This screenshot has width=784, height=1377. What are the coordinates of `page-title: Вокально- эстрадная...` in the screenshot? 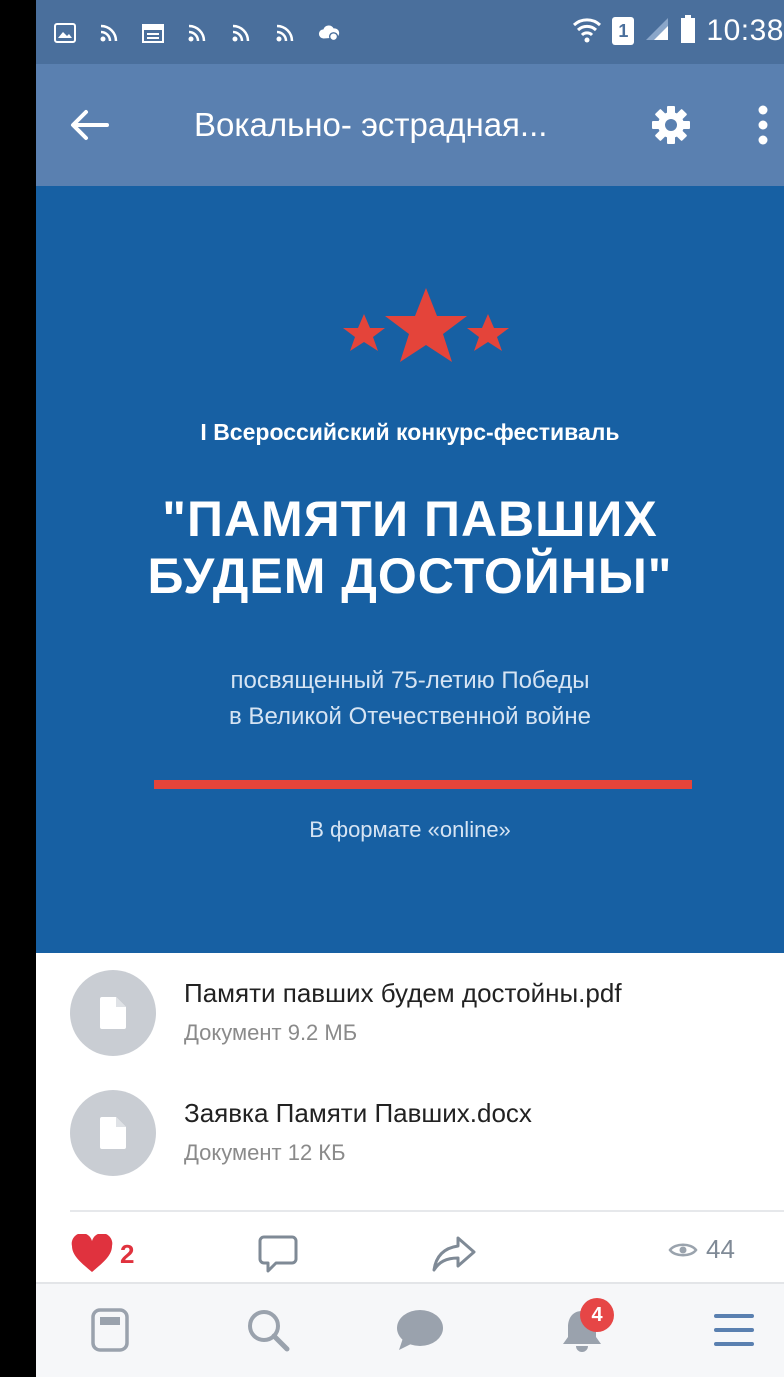 It's located at (371, 124).